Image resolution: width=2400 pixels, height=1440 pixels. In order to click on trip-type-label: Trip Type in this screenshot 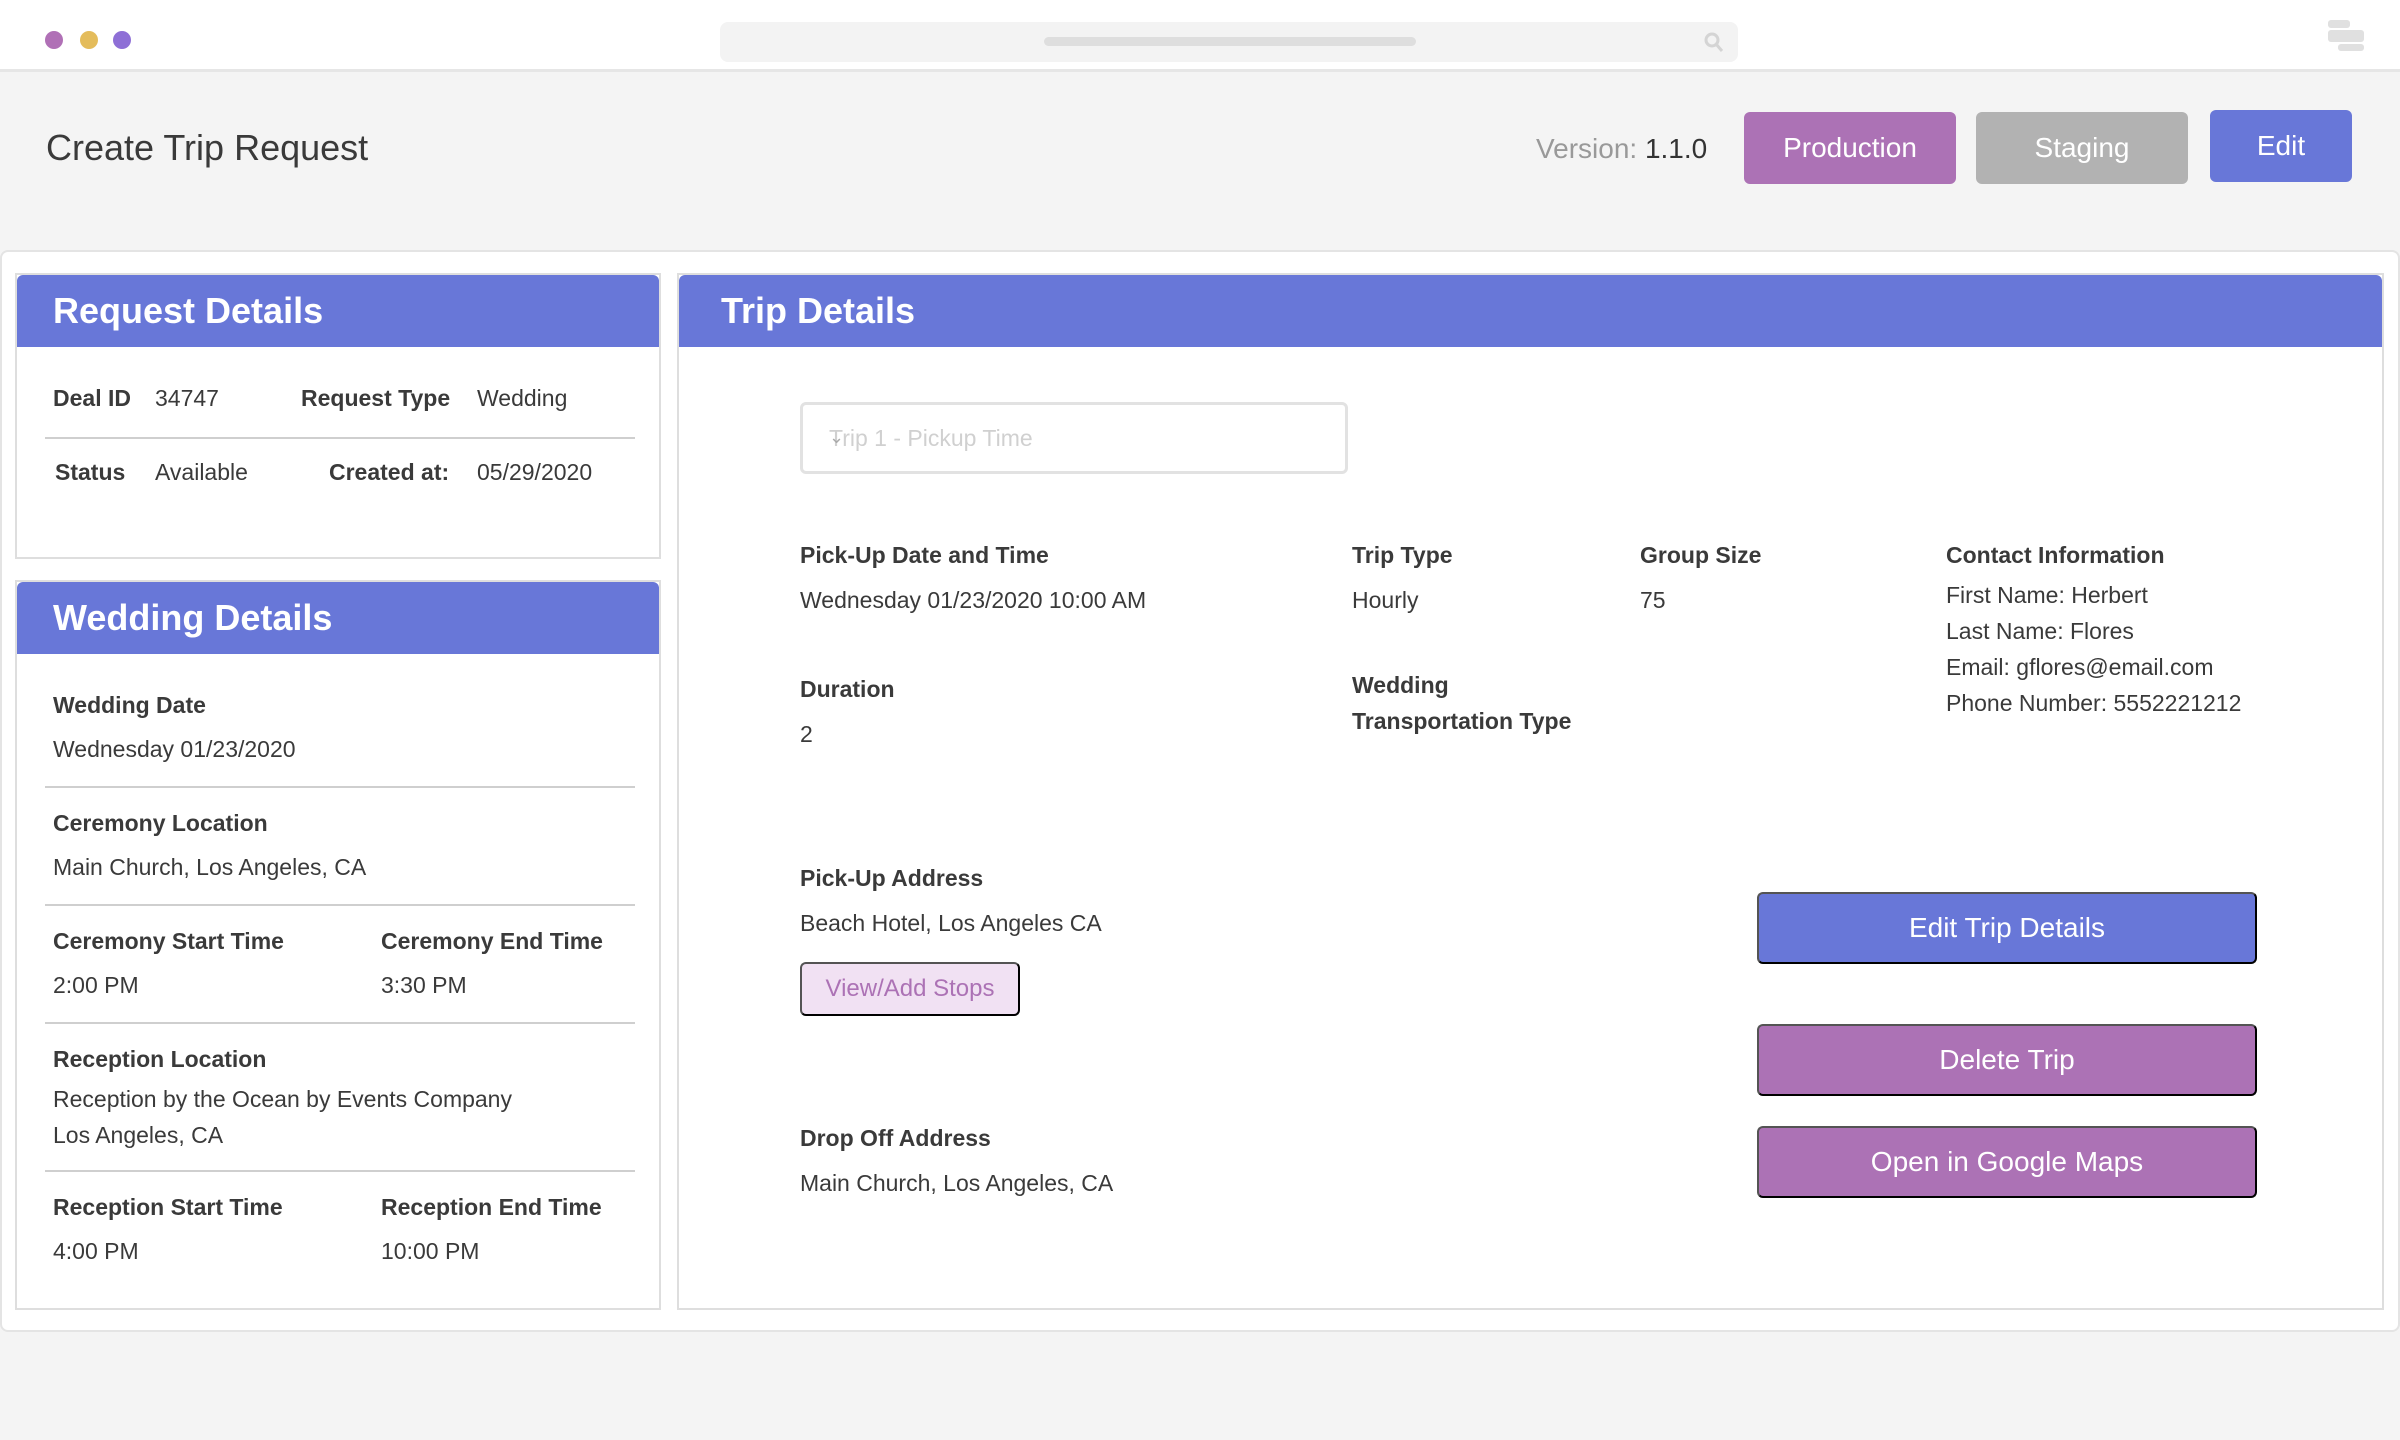, I will do `click(1402, 555)`.